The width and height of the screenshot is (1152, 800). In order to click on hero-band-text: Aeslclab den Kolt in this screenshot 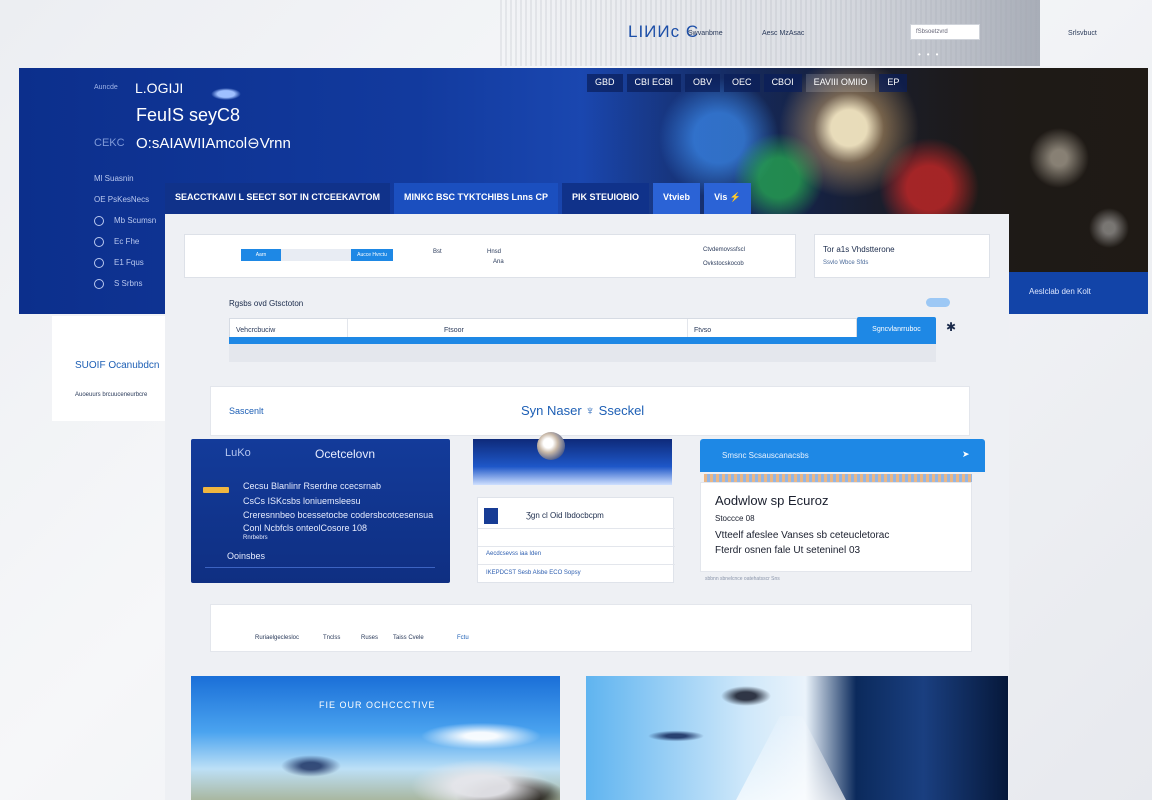, I will do `click(1060, 291)`.